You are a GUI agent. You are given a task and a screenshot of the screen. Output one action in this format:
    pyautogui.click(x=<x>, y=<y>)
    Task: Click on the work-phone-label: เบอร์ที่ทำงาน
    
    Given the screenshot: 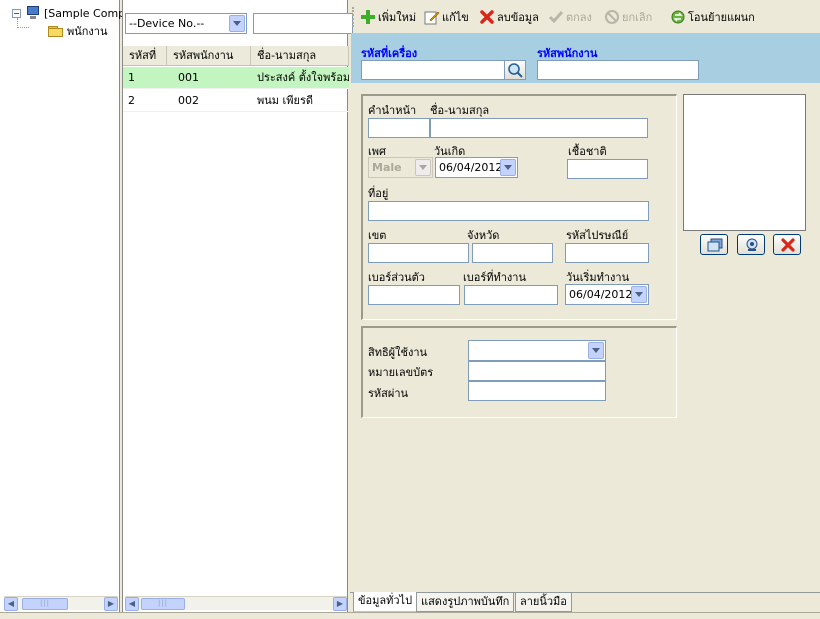 What is the action you would take?
    pyautogui.click(x=495, y=277)
    